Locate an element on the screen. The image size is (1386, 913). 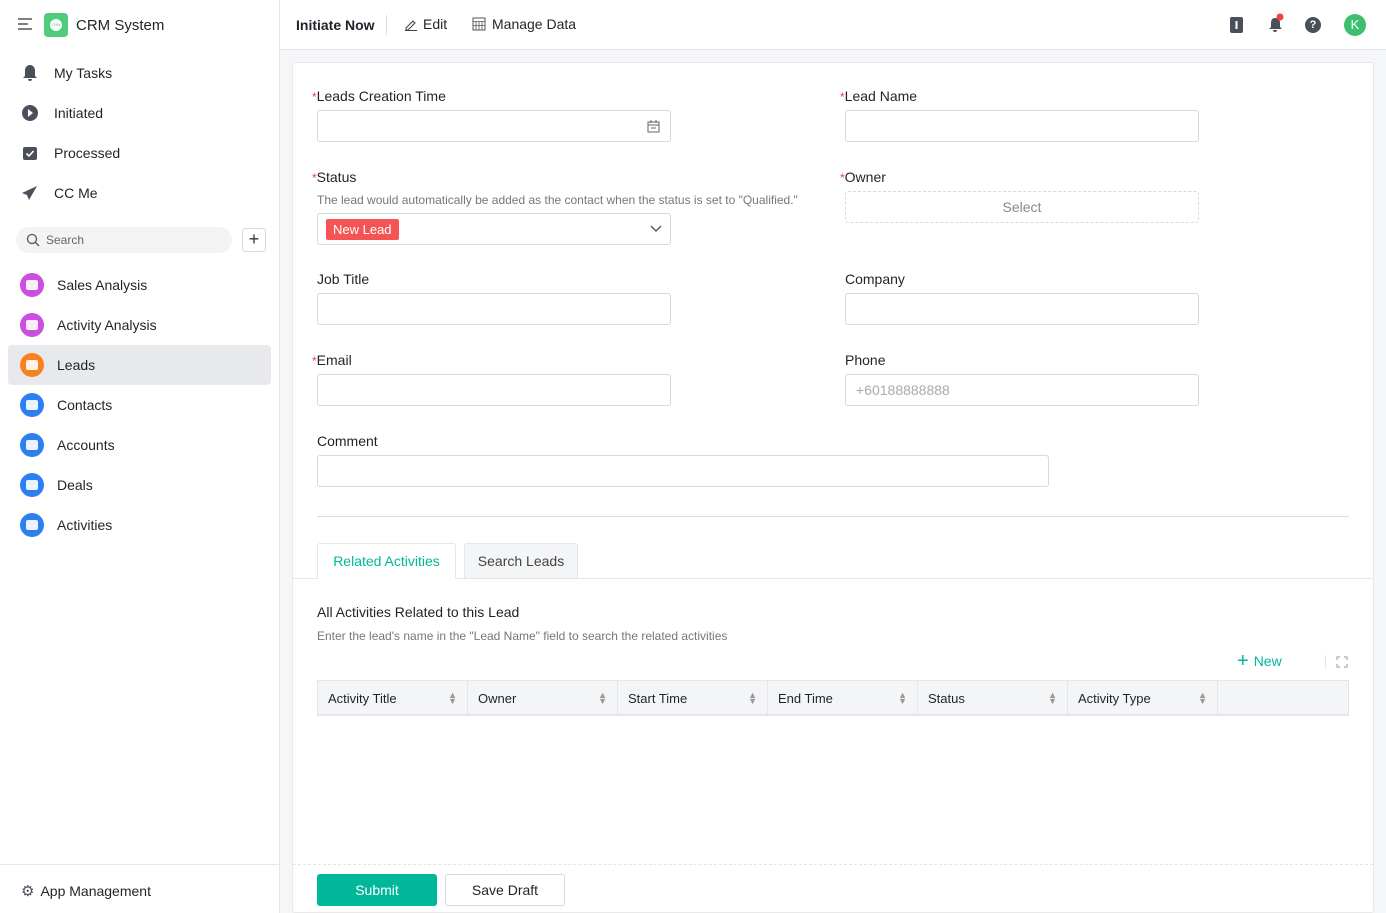
sidebar-app-leads: Leads is located at coordinates (139, 365).